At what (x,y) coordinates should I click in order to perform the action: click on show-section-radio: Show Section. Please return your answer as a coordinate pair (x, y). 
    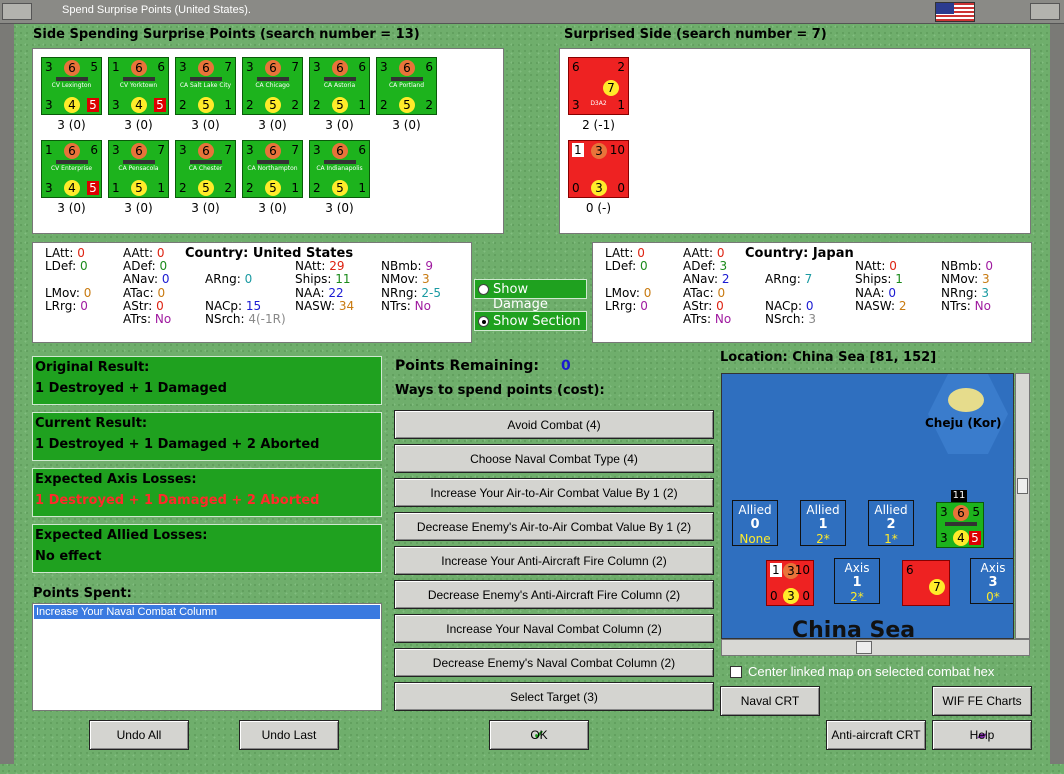
    Looking at the image, I should click on (530, 321).